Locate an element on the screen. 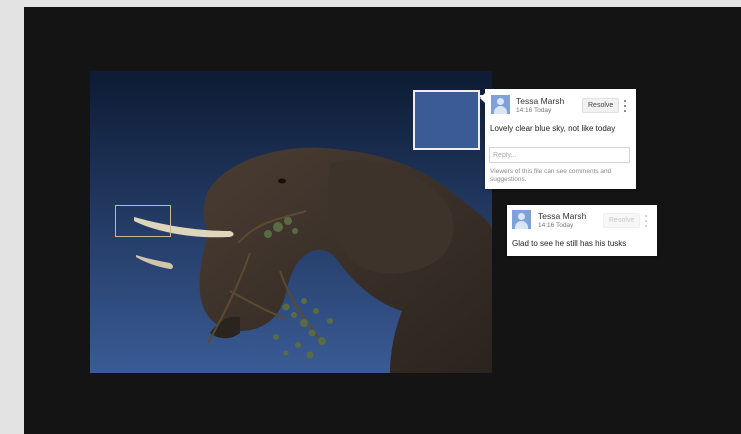 Image resolution: width=741 pixels, height=434 pixels. comment-text: Glad to see he still has his tusks is located at coordinates (569, 243).